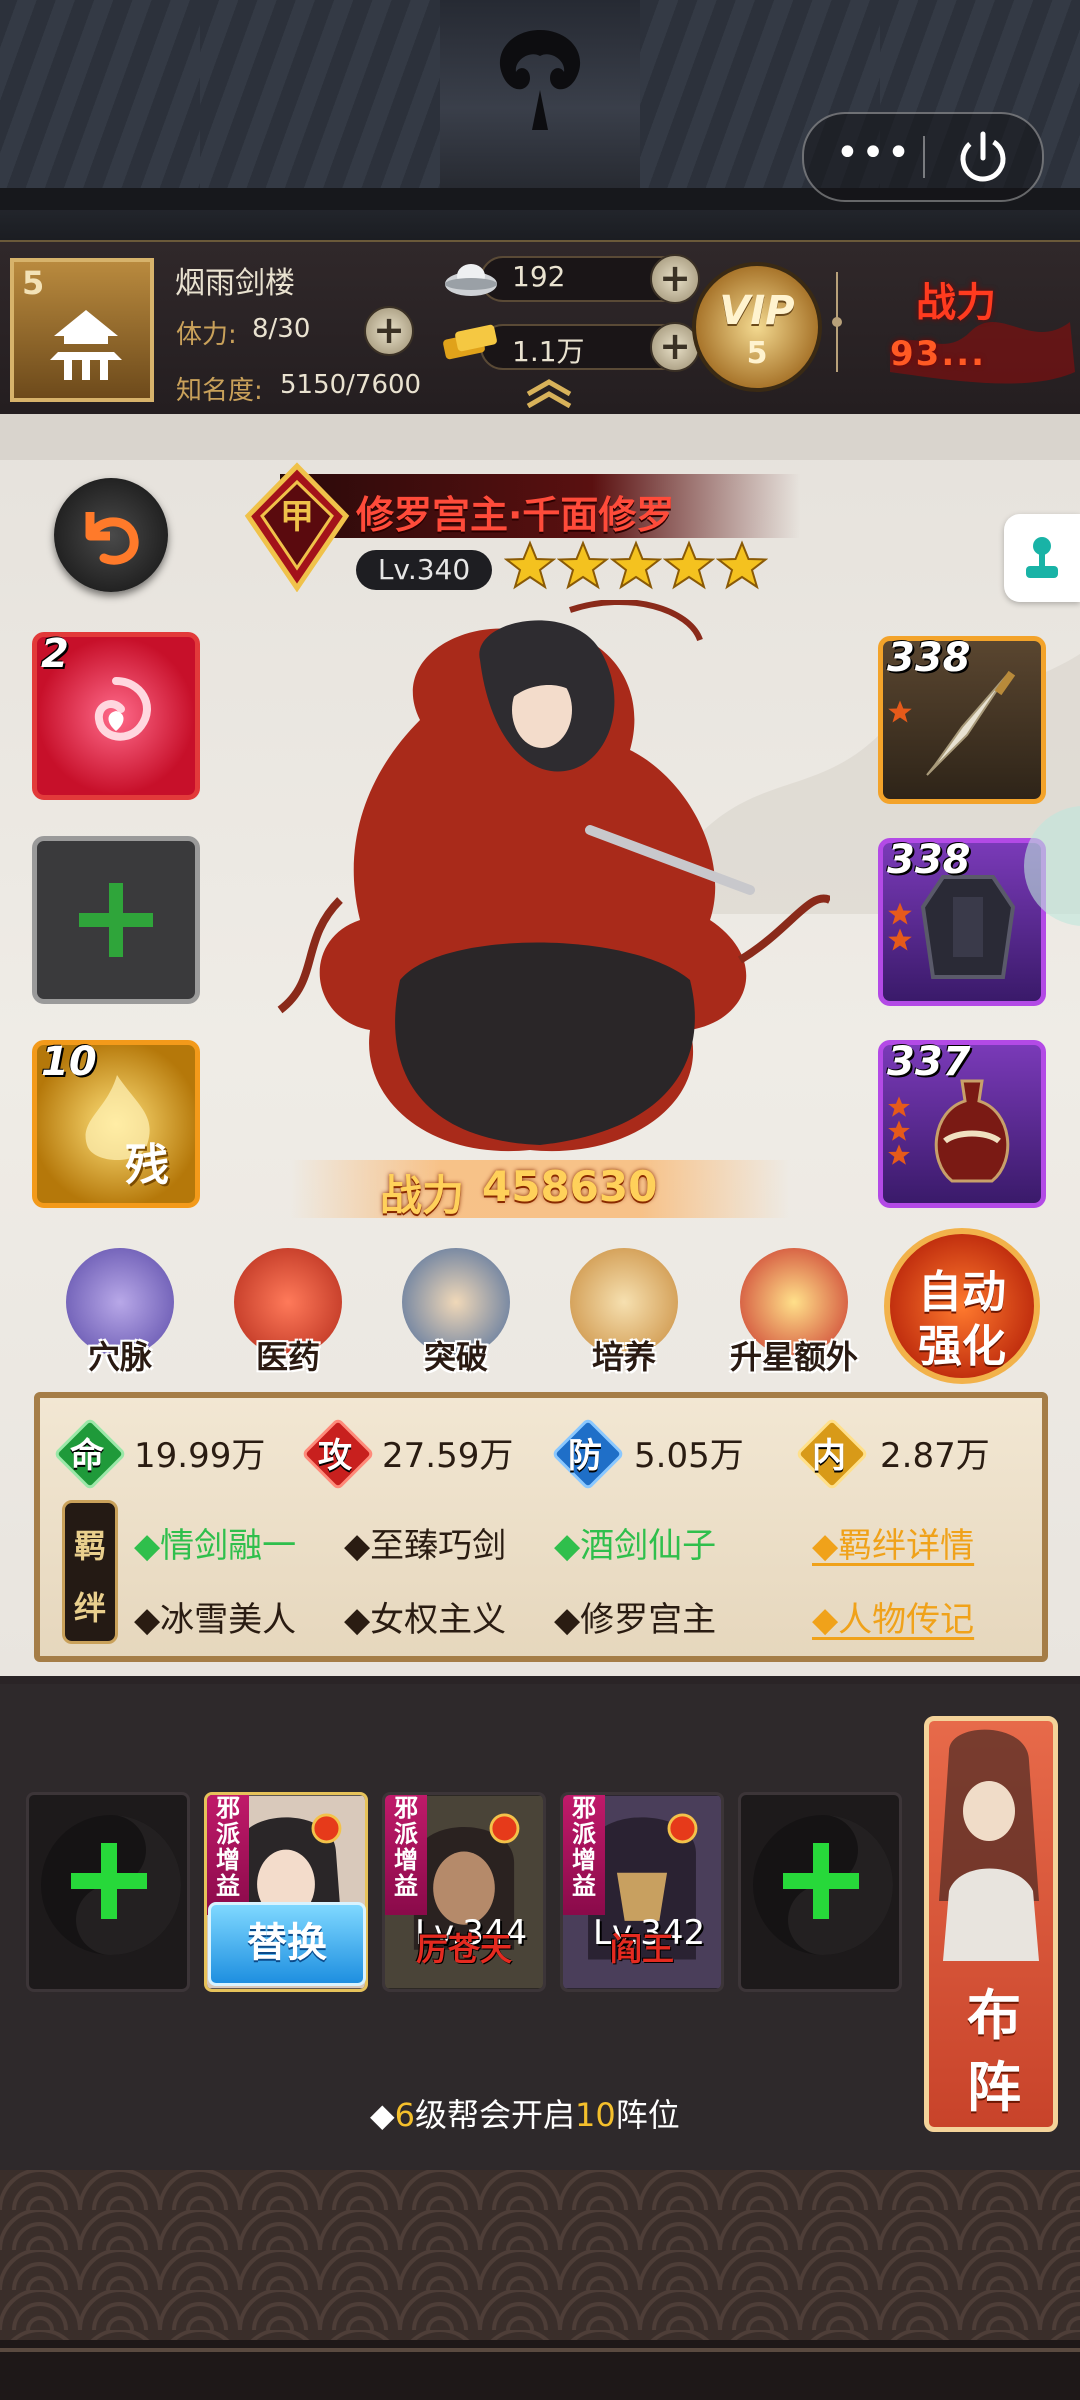 This screenshot has width=1080, height=2400. I want to click on joystick-icon, so click(1042, 557).